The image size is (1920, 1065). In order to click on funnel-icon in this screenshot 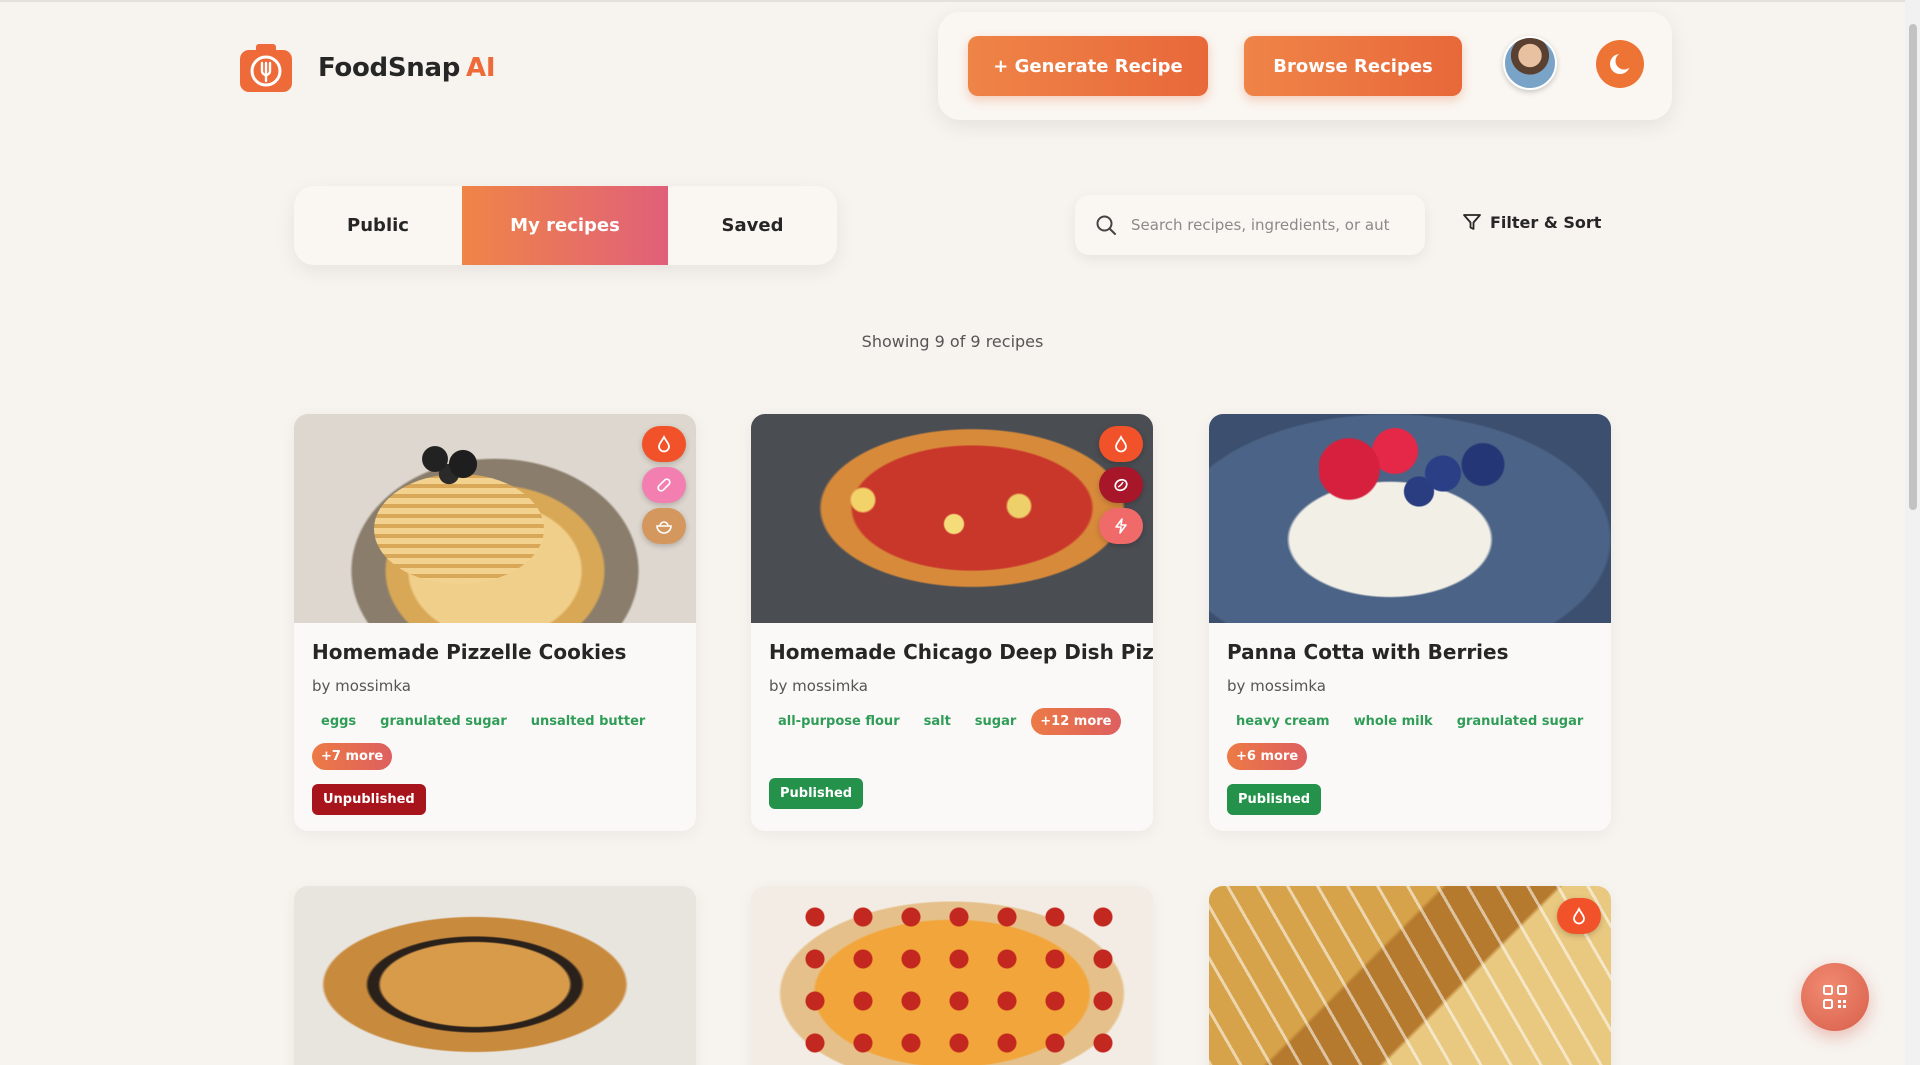, I will do `click(1472, 222)`.